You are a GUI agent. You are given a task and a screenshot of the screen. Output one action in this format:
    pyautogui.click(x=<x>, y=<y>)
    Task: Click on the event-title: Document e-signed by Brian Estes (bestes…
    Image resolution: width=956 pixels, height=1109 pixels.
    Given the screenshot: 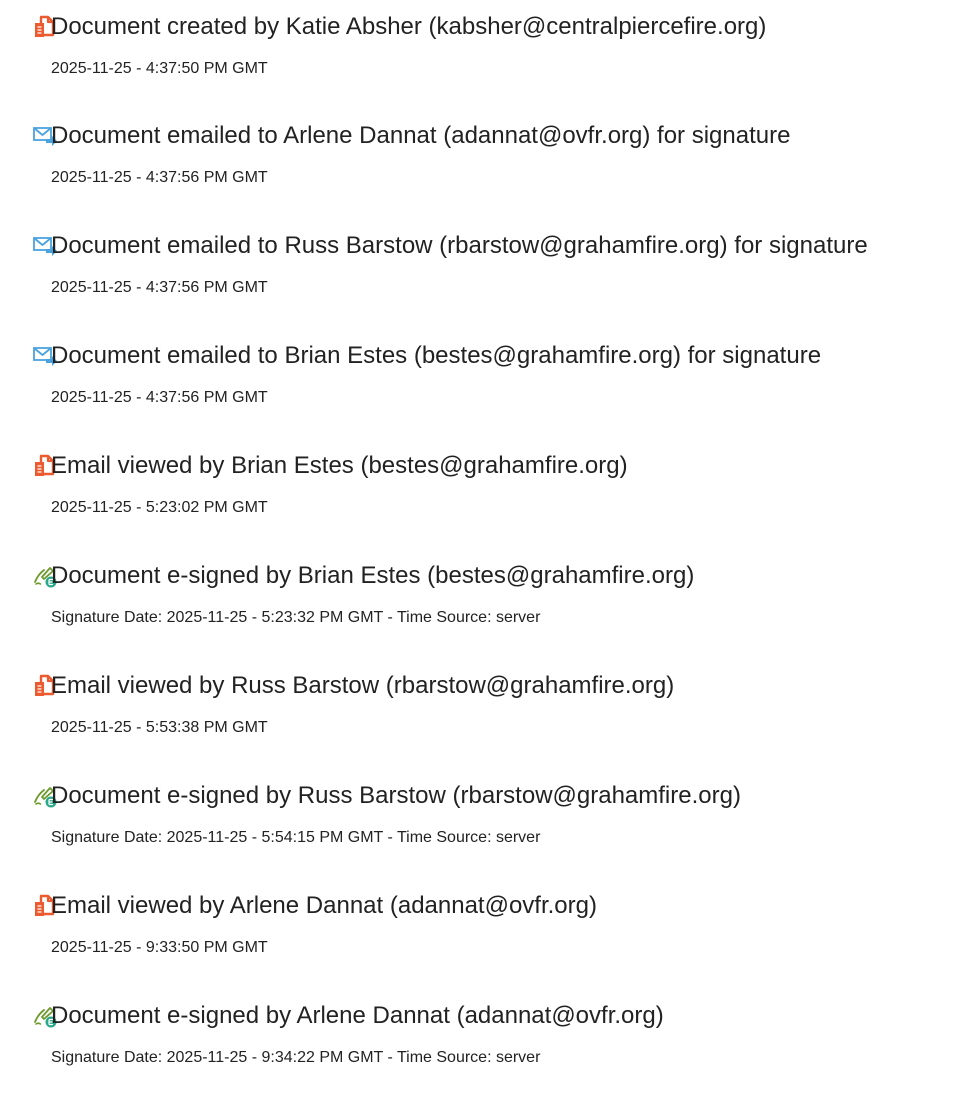 What is the action you would take?
    pyautogui.click(x=373, y=575)
    